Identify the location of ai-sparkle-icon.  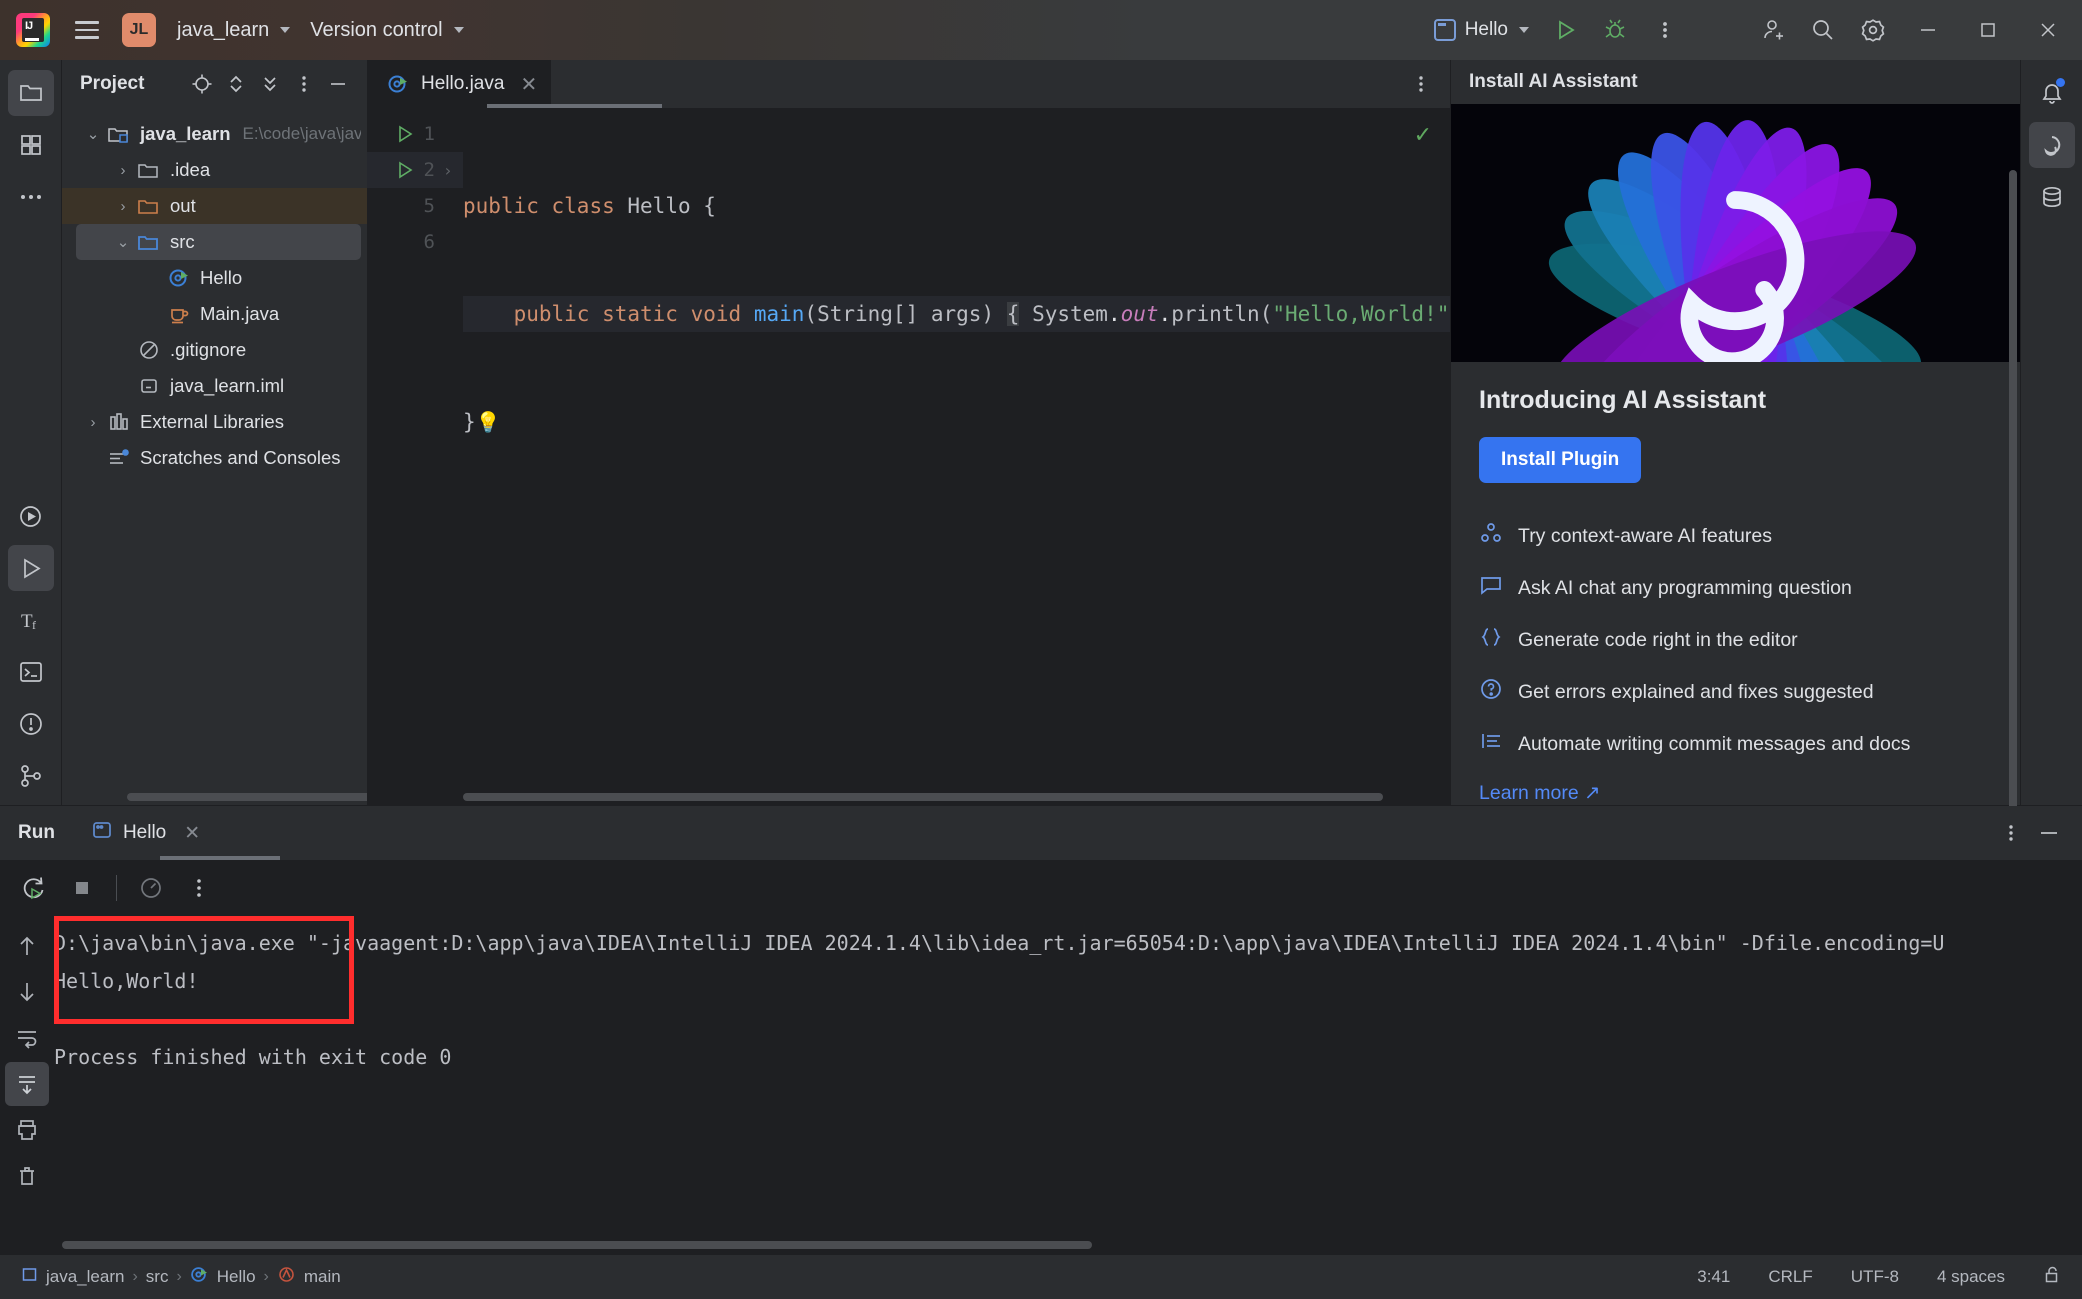
(1491, 536).